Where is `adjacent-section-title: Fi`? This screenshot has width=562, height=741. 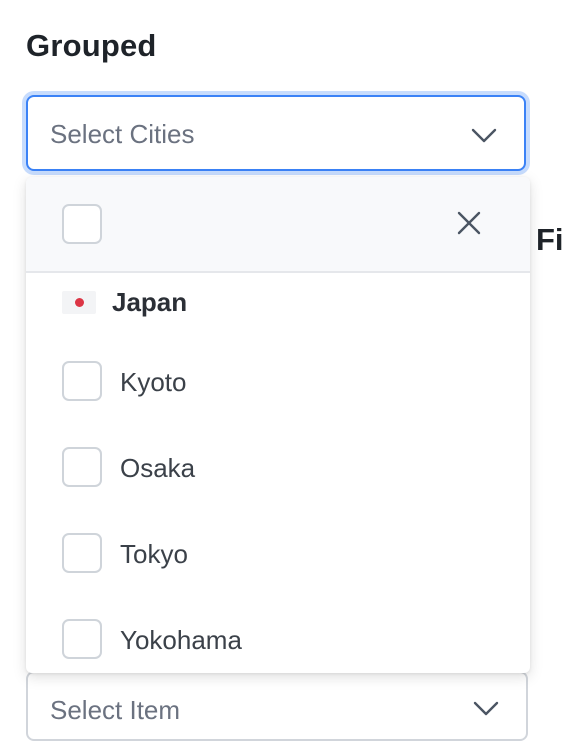 adjacent-section-title: Fi is located at coordinates (549, 239).